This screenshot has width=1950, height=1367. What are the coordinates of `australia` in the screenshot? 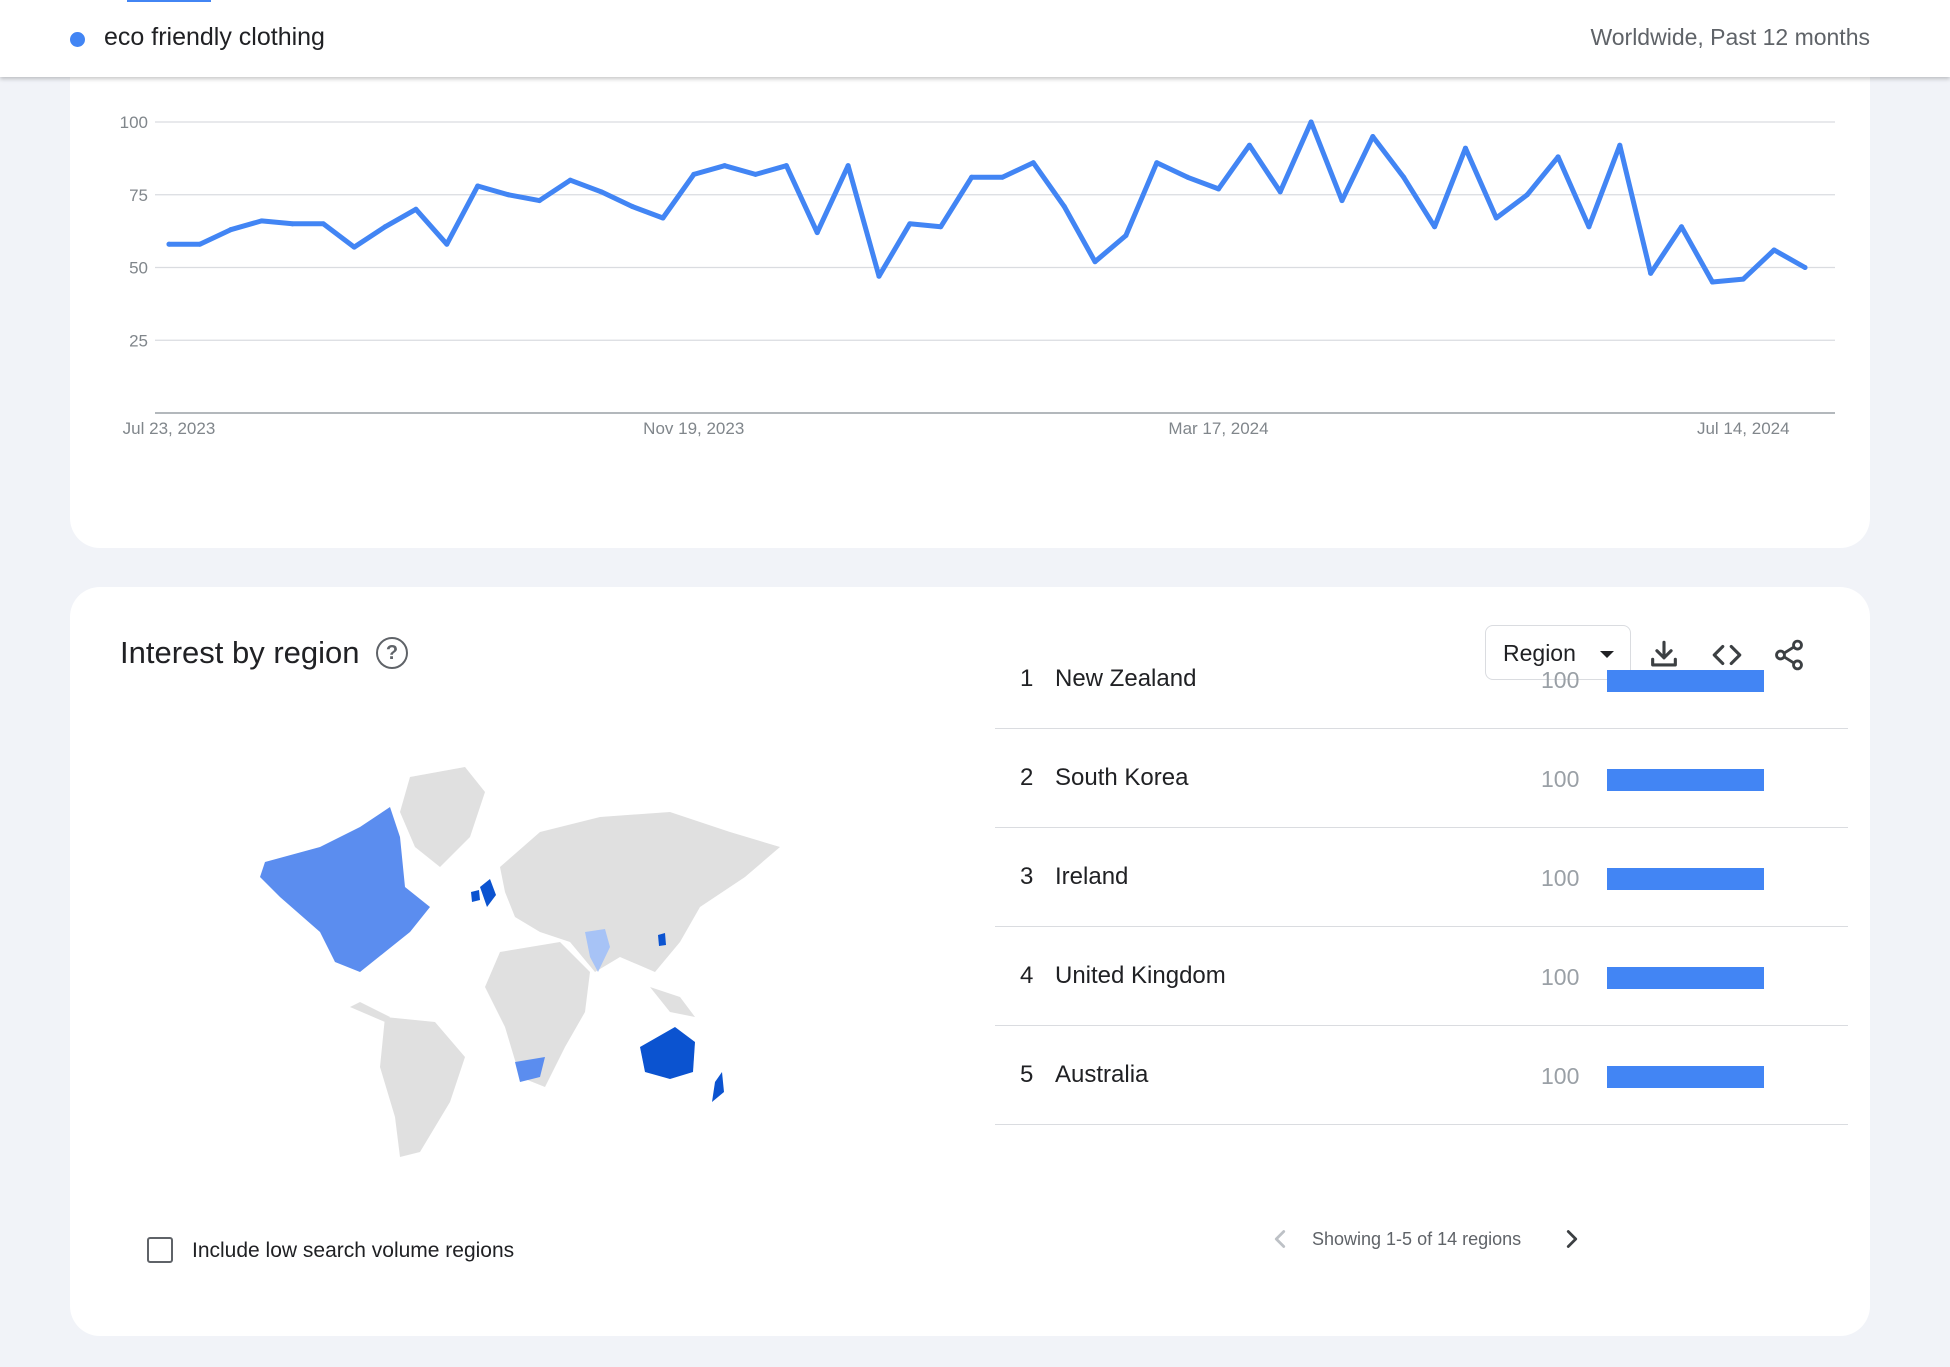 It's located at (667, 1053).